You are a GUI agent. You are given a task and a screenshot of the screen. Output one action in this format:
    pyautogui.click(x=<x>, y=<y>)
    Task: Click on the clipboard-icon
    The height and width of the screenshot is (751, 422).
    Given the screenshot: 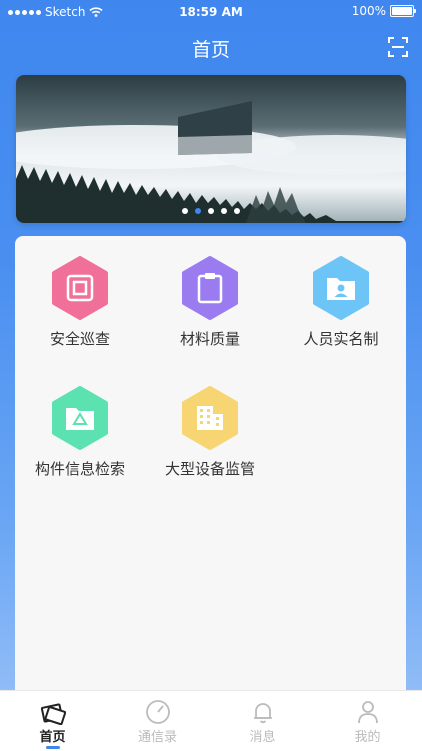 What is the action you would take?
    pyautogui.click(x=210, y=288)
    